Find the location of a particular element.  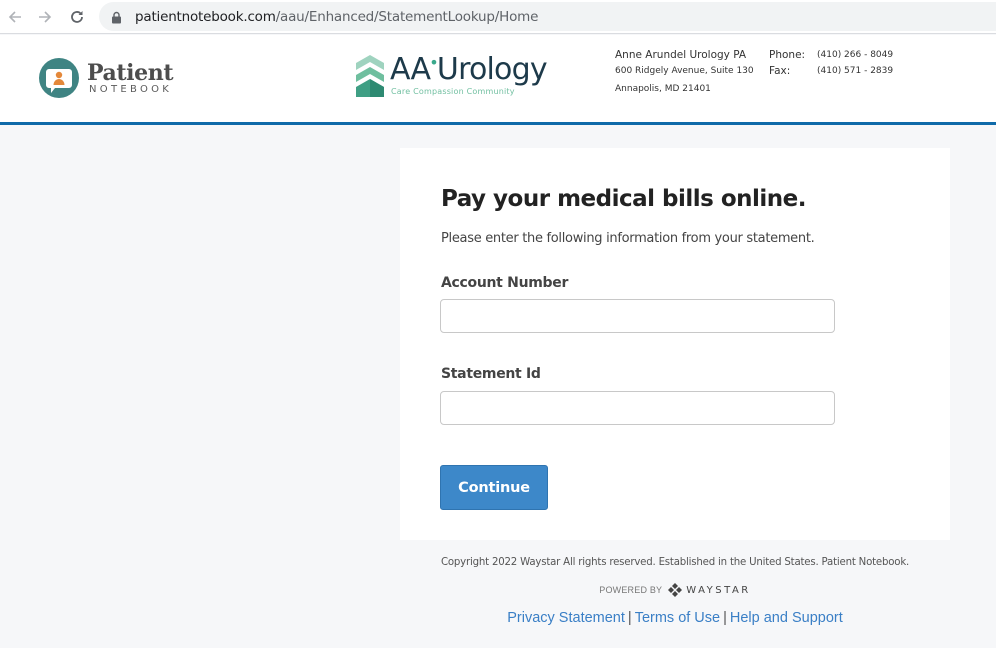

practice-address-line1: 600 Ridgely Avenue, Suite 130 is located at coordinates (684, 71).